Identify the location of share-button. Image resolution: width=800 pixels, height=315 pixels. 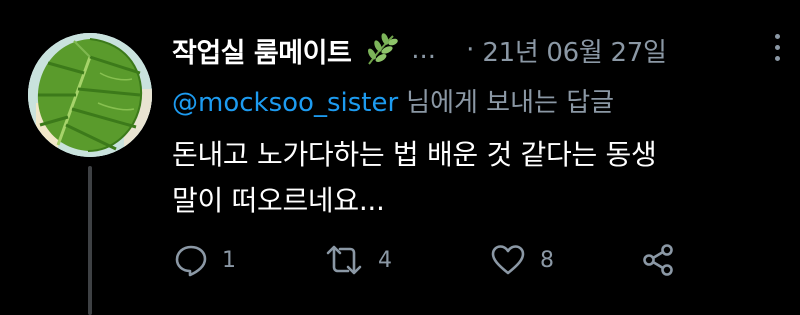
(658, 260).